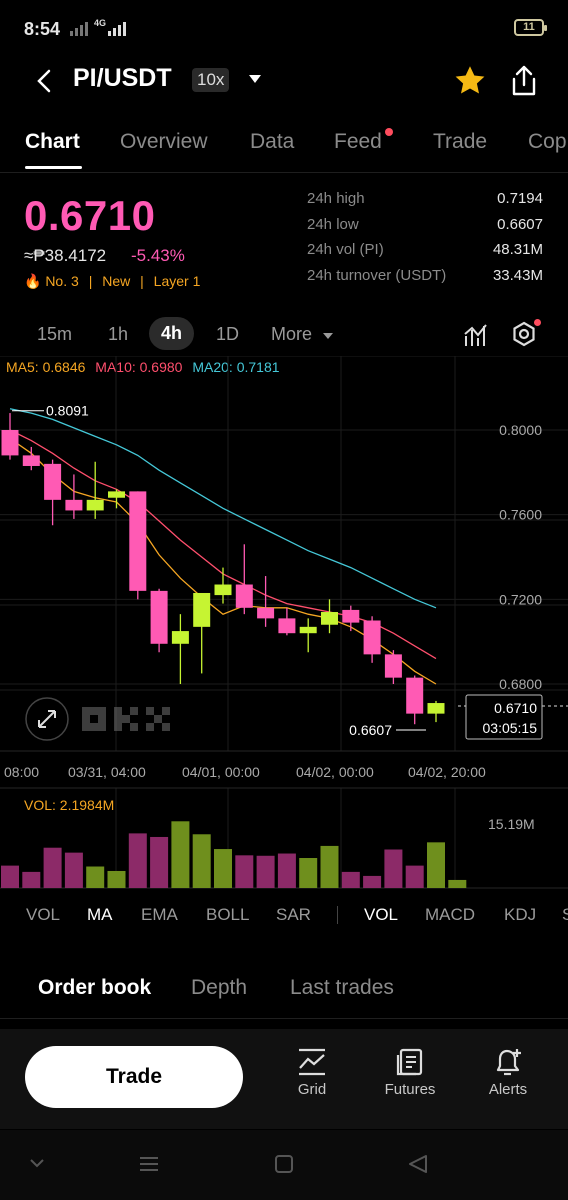  What do you see at coordinates (293, 915) in the screenshot?
I see `indicator-sar: SAR` at bounding box center [293, 915].